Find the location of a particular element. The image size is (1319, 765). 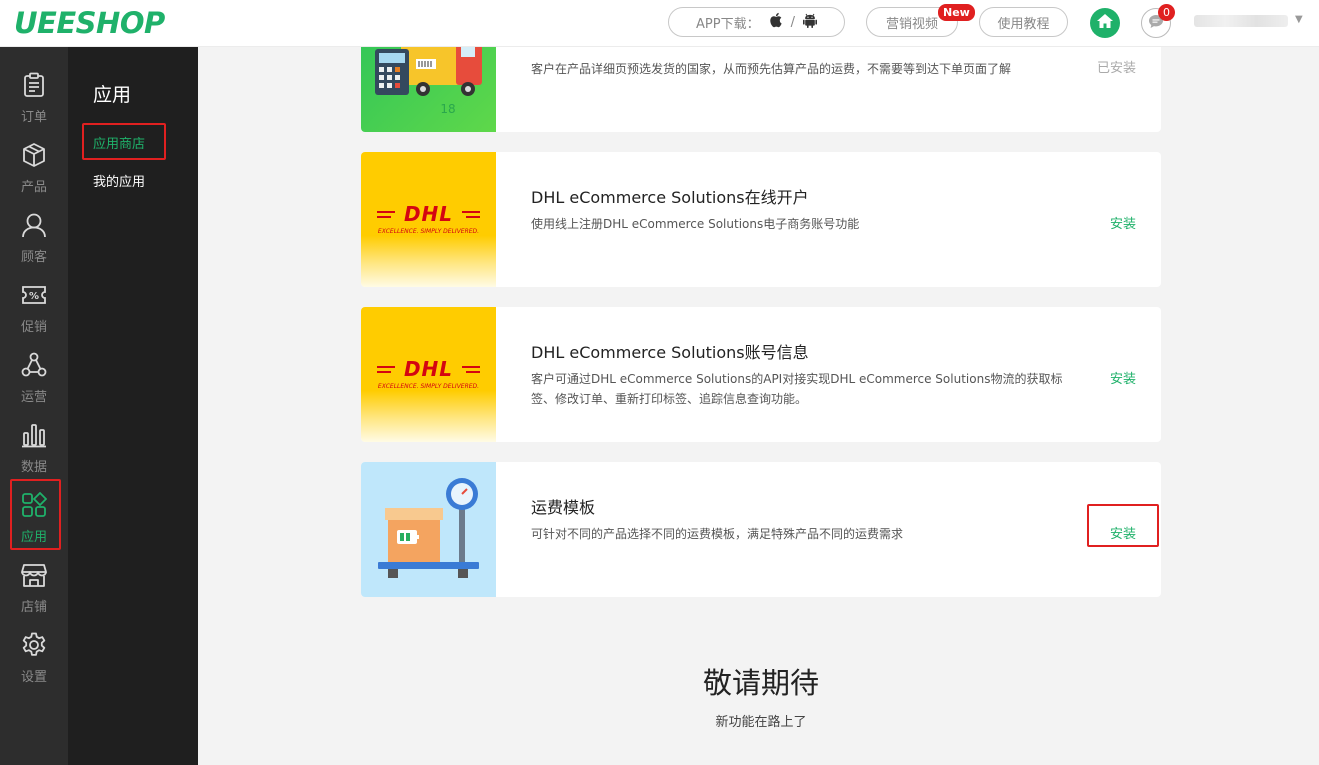

submenu-item-app-store: 应用商店 is located at coordinates (119, 142).